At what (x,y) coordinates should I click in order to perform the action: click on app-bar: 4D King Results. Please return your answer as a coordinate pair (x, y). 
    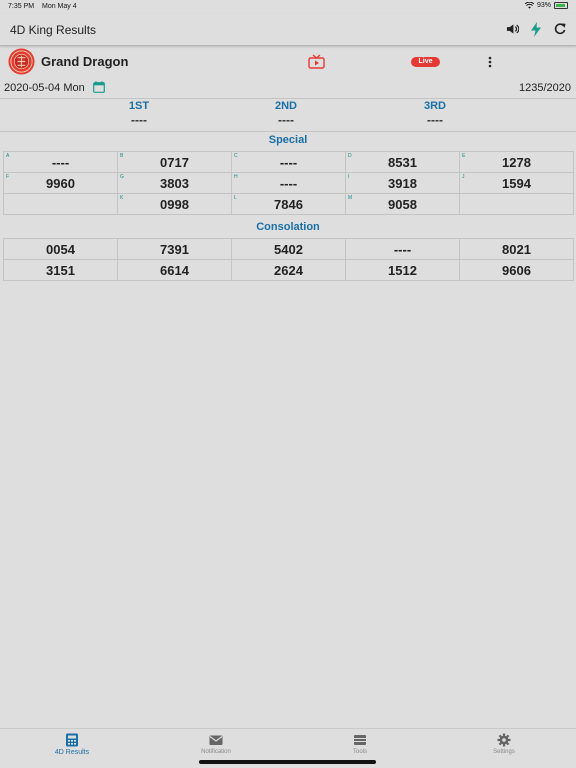
    Looking at the image, I should click on (288, 30).